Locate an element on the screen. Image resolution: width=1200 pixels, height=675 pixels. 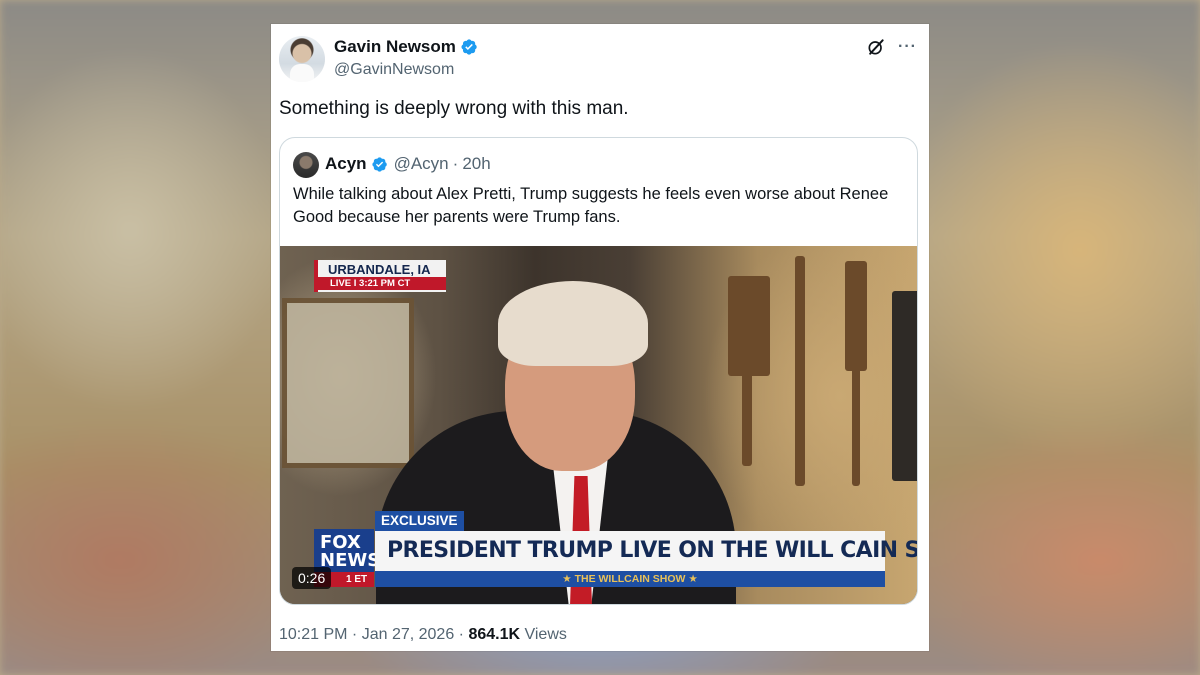
quoted-post-header: Acyn @Acyn · 20h is located at coordinates (408, 164).